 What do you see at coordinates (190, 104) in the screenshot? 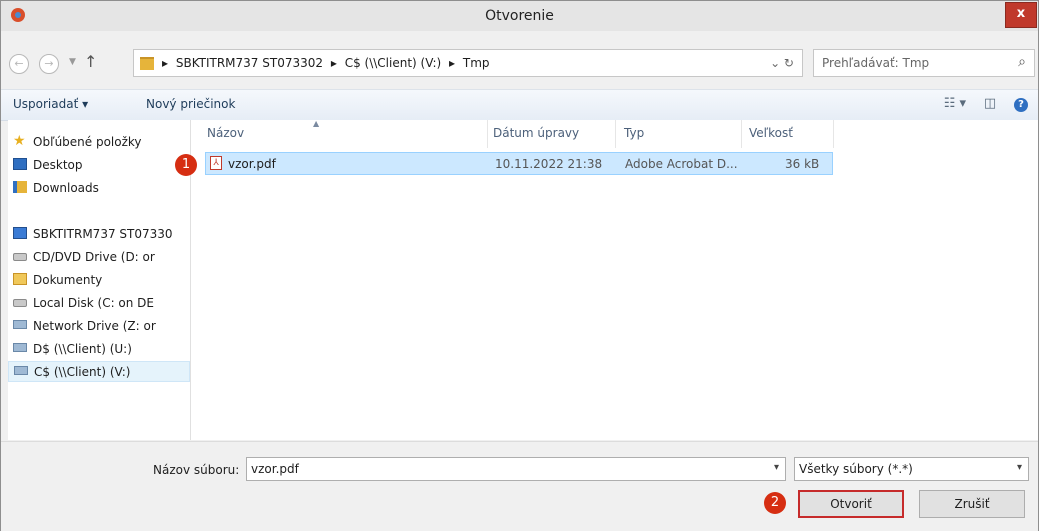
I see `new-folder-button: Nový priečinok` at bounding box center [190, 104].